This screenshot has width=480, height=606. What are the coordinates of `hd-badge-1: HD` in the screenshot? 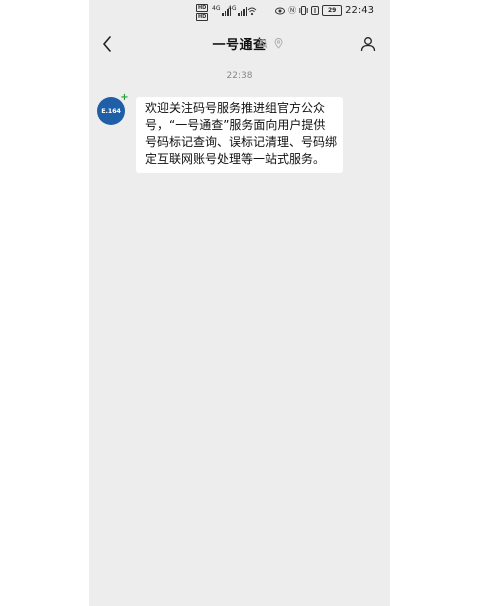 It's located at (202, 8).